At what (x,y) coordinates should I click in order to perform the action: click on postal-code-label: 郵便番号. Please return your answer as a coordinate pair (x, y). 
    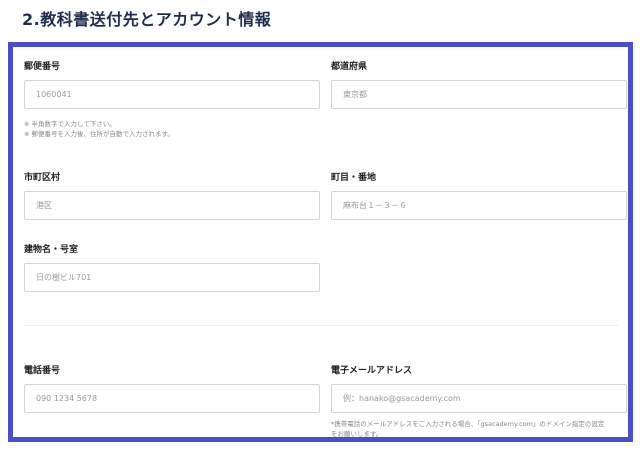
    Looking at the image, I should click on (42, 67).